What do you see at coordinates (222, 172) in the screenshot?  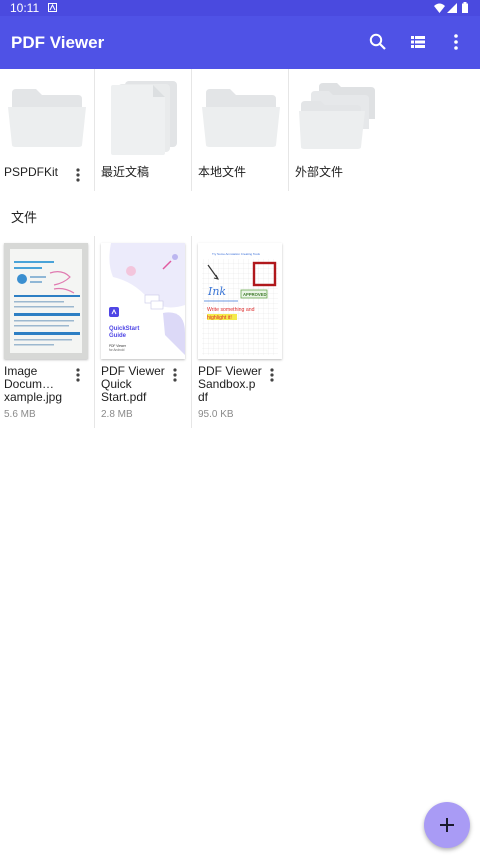 I see `folder-label: 本地文件` at bounding box center [222, 172].